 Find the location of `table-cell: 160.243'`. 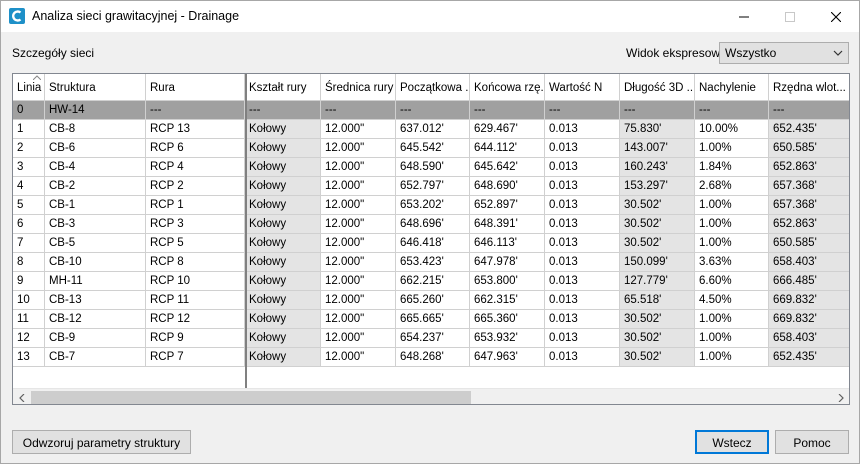

table-cell: 160.243' is located at coordinates (657, 167).